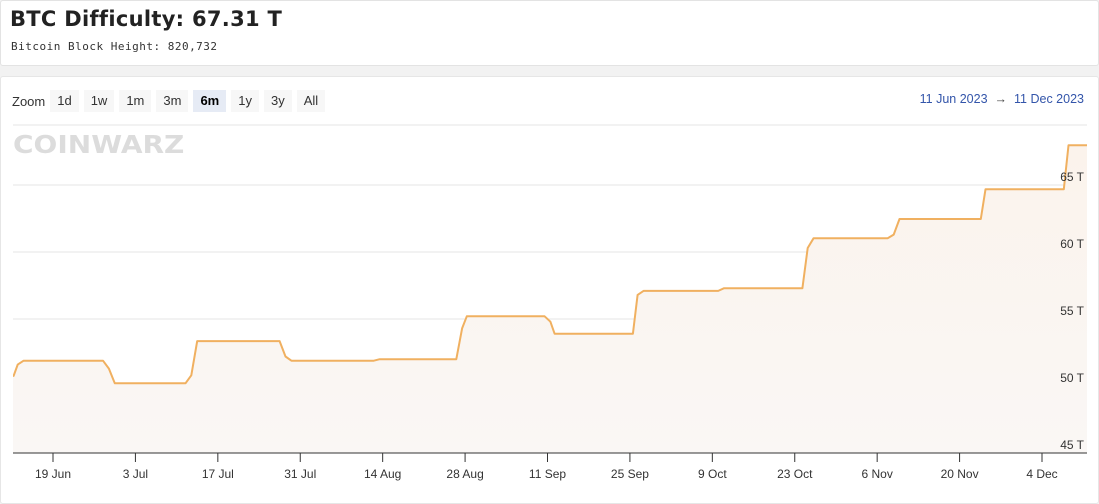 The height and width of the screenshot is (504, 1099). I want to click on x-tick-label: 25 Sep, so click(630, 474).